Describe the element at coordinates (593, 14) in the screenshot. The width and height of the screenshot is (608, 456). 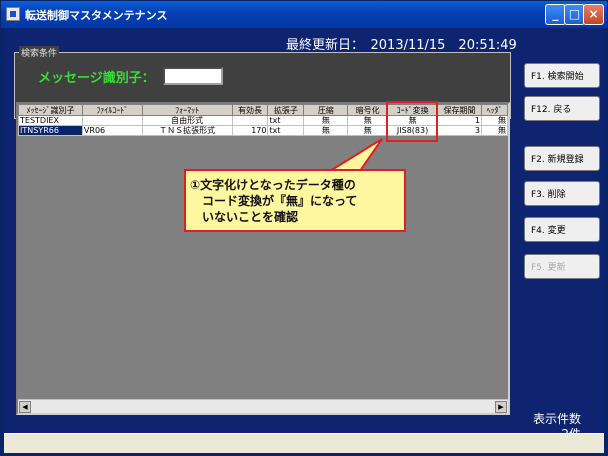
I see `close-button: ×` at that location.